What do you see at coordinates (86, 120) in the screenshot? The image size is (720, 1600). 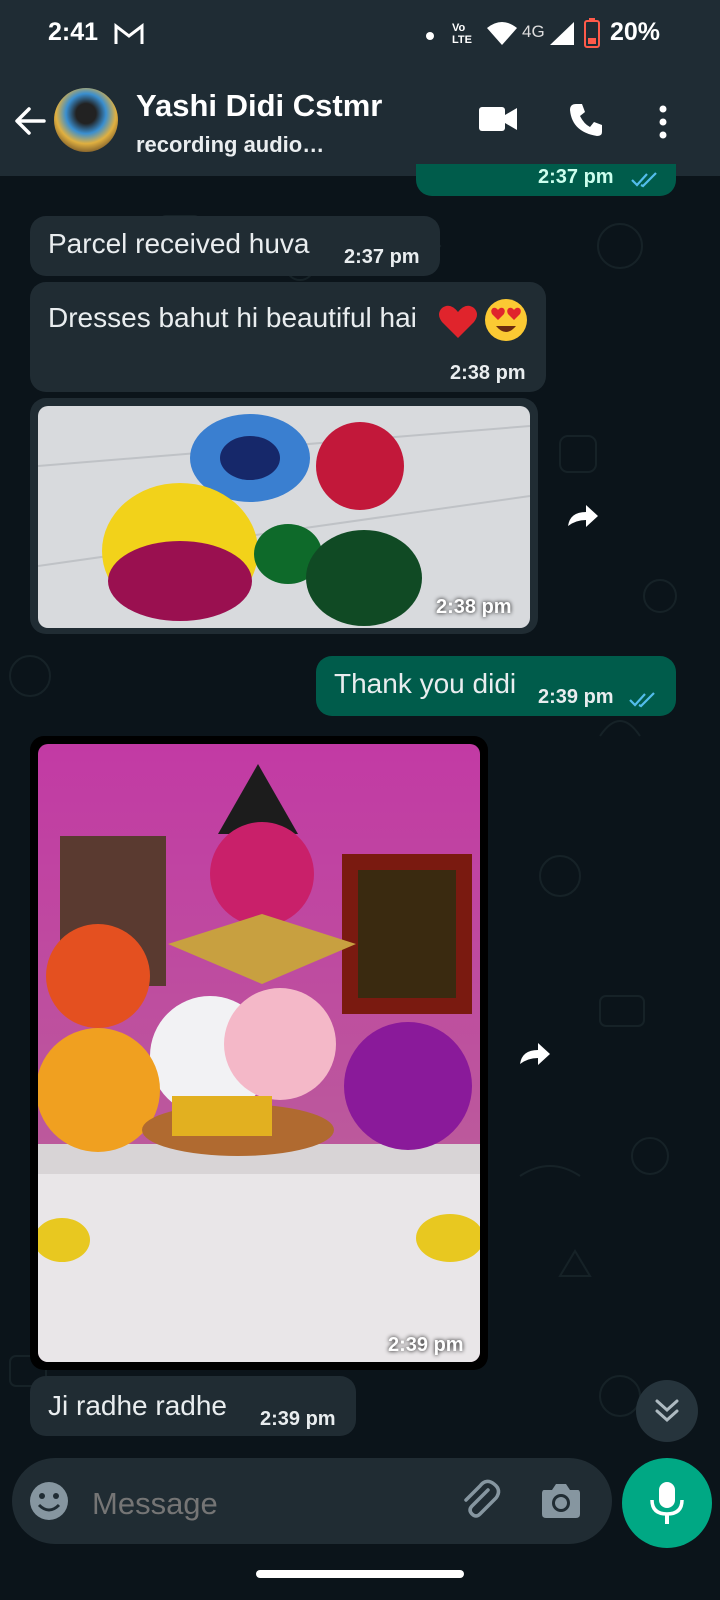 I see `avatar` at bounding box center [86, 120].